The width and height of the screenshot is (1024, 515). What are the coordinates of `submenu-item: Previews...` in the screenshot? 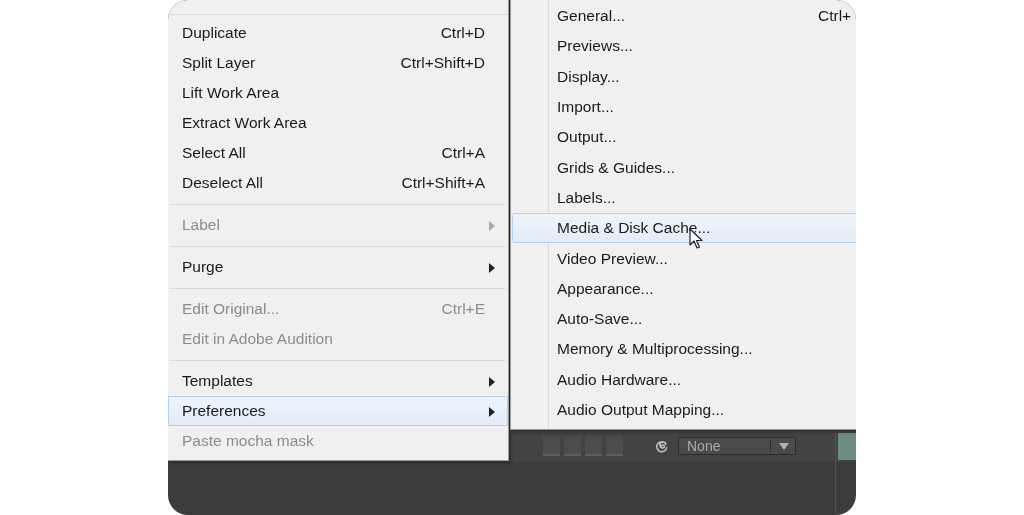 It's located at (684, 46).